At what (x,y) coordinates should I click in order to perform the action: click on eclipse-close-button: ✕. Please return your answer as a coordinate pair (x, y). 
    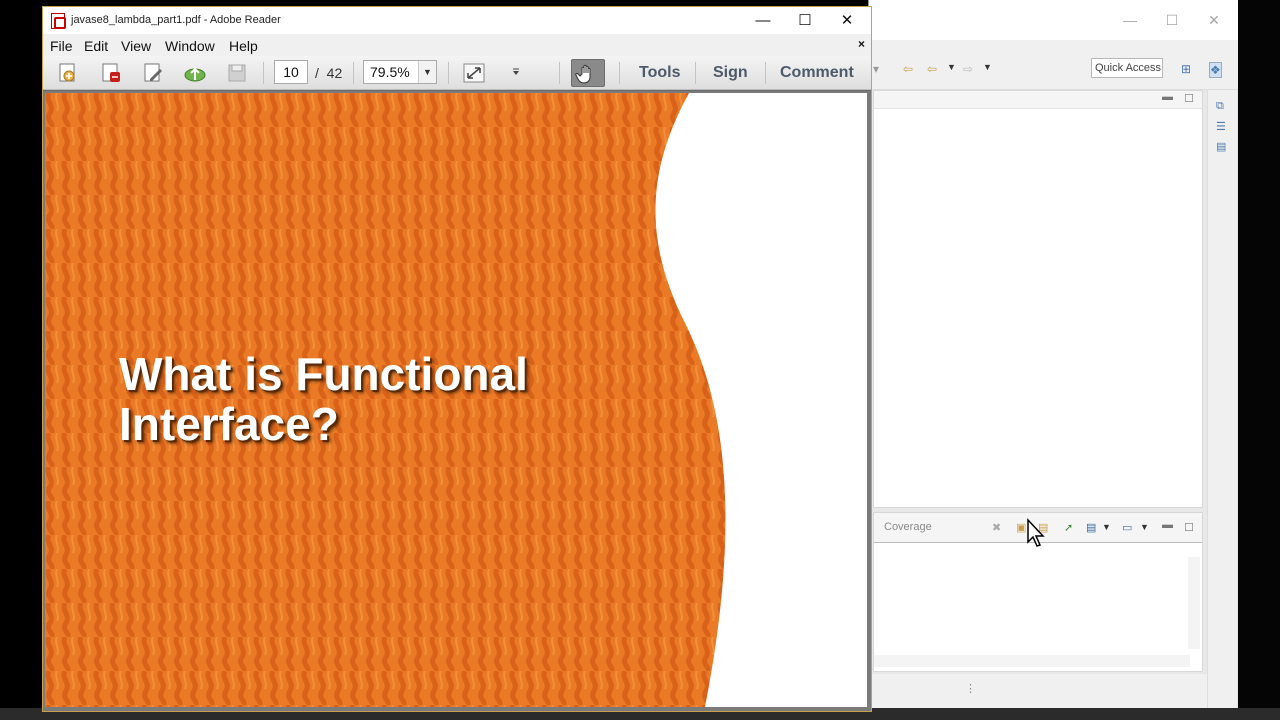
    Looking at the image, I should click on (1214, 20).